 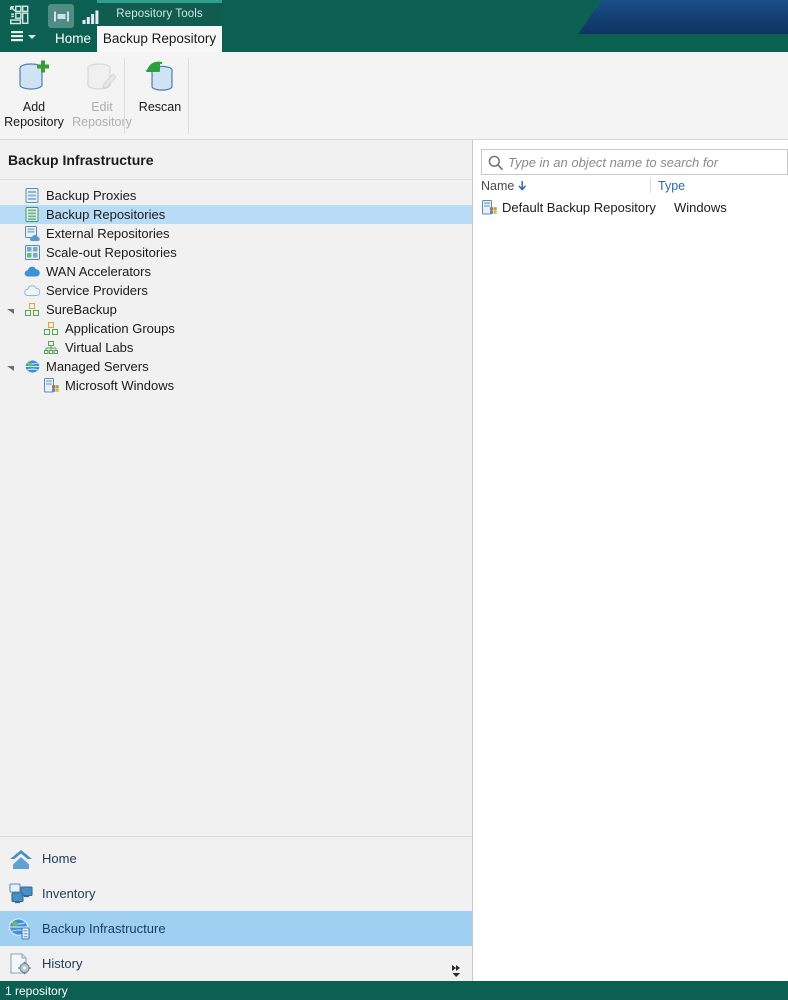 What do you see at coordinates (236, 233) in the screenshot?
I see `tree-item-external-repositories: External Repositories` at bounding box center [236, 233].